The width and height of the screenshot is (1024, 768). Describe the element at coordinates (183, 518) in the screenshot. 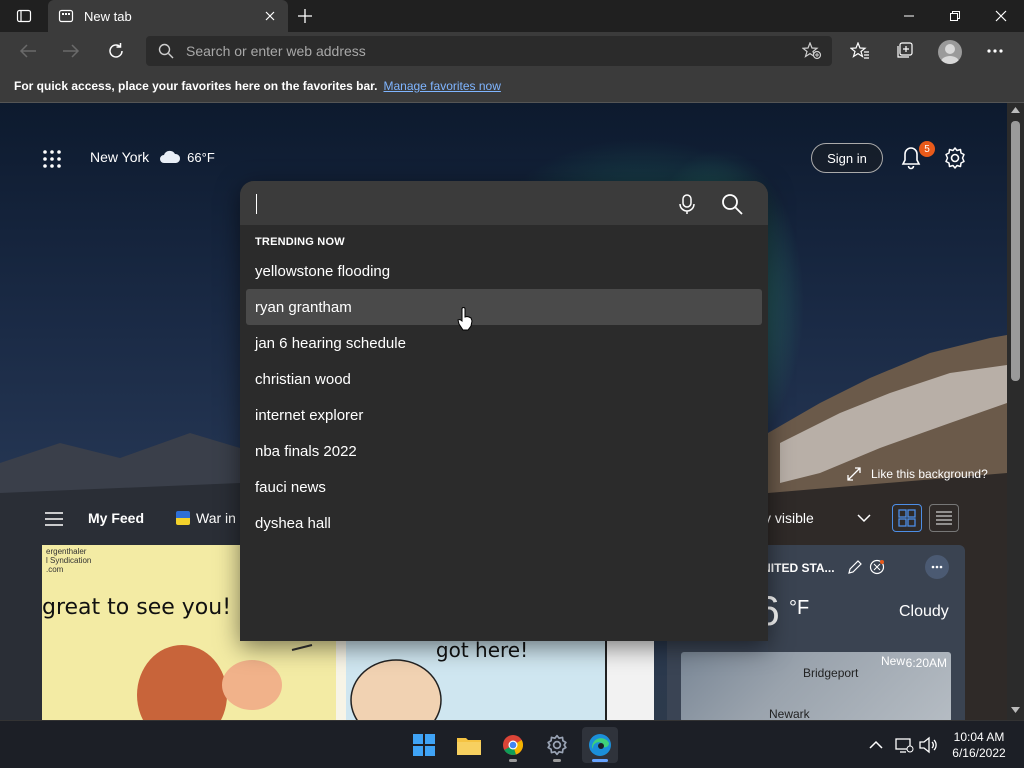

I see `ukraine-flag-icon` at that location.